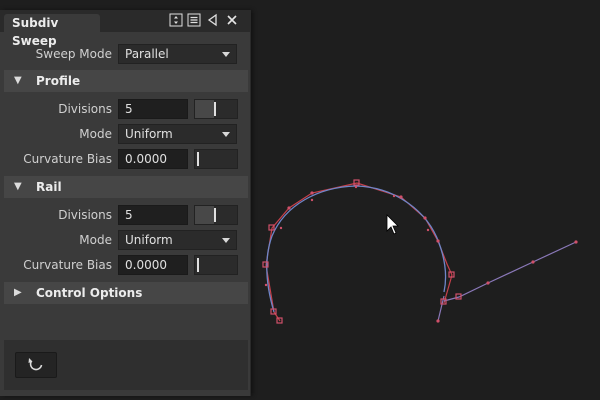 The width and height of the screenshot is (600, 400). What do you see at coordinates (176, 21) in the screenshot?
I see `pin-vertical-icon` at bounding box center [176, 21].